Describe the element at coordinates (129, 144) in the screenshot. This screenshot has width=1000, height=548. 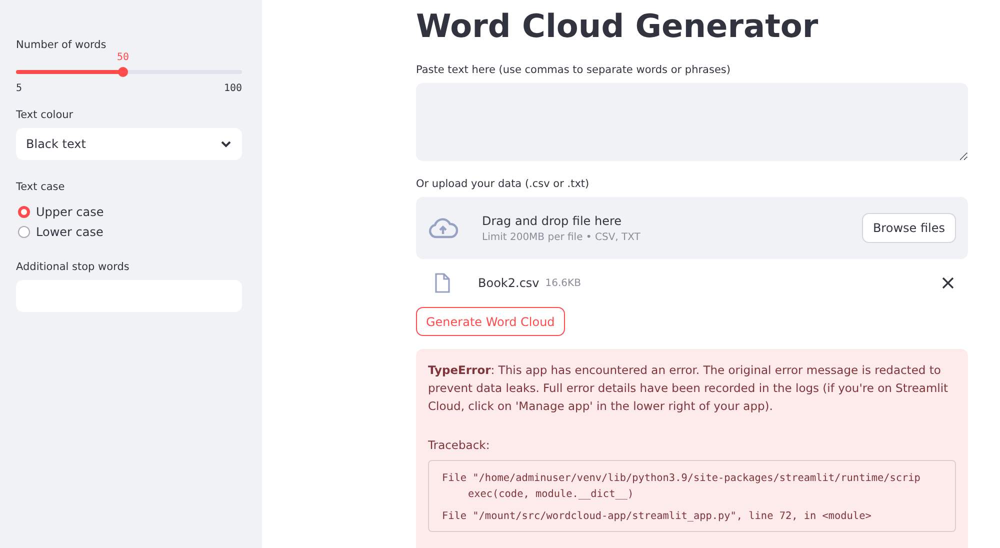
I see `text-colour-select: Black text` at that location.